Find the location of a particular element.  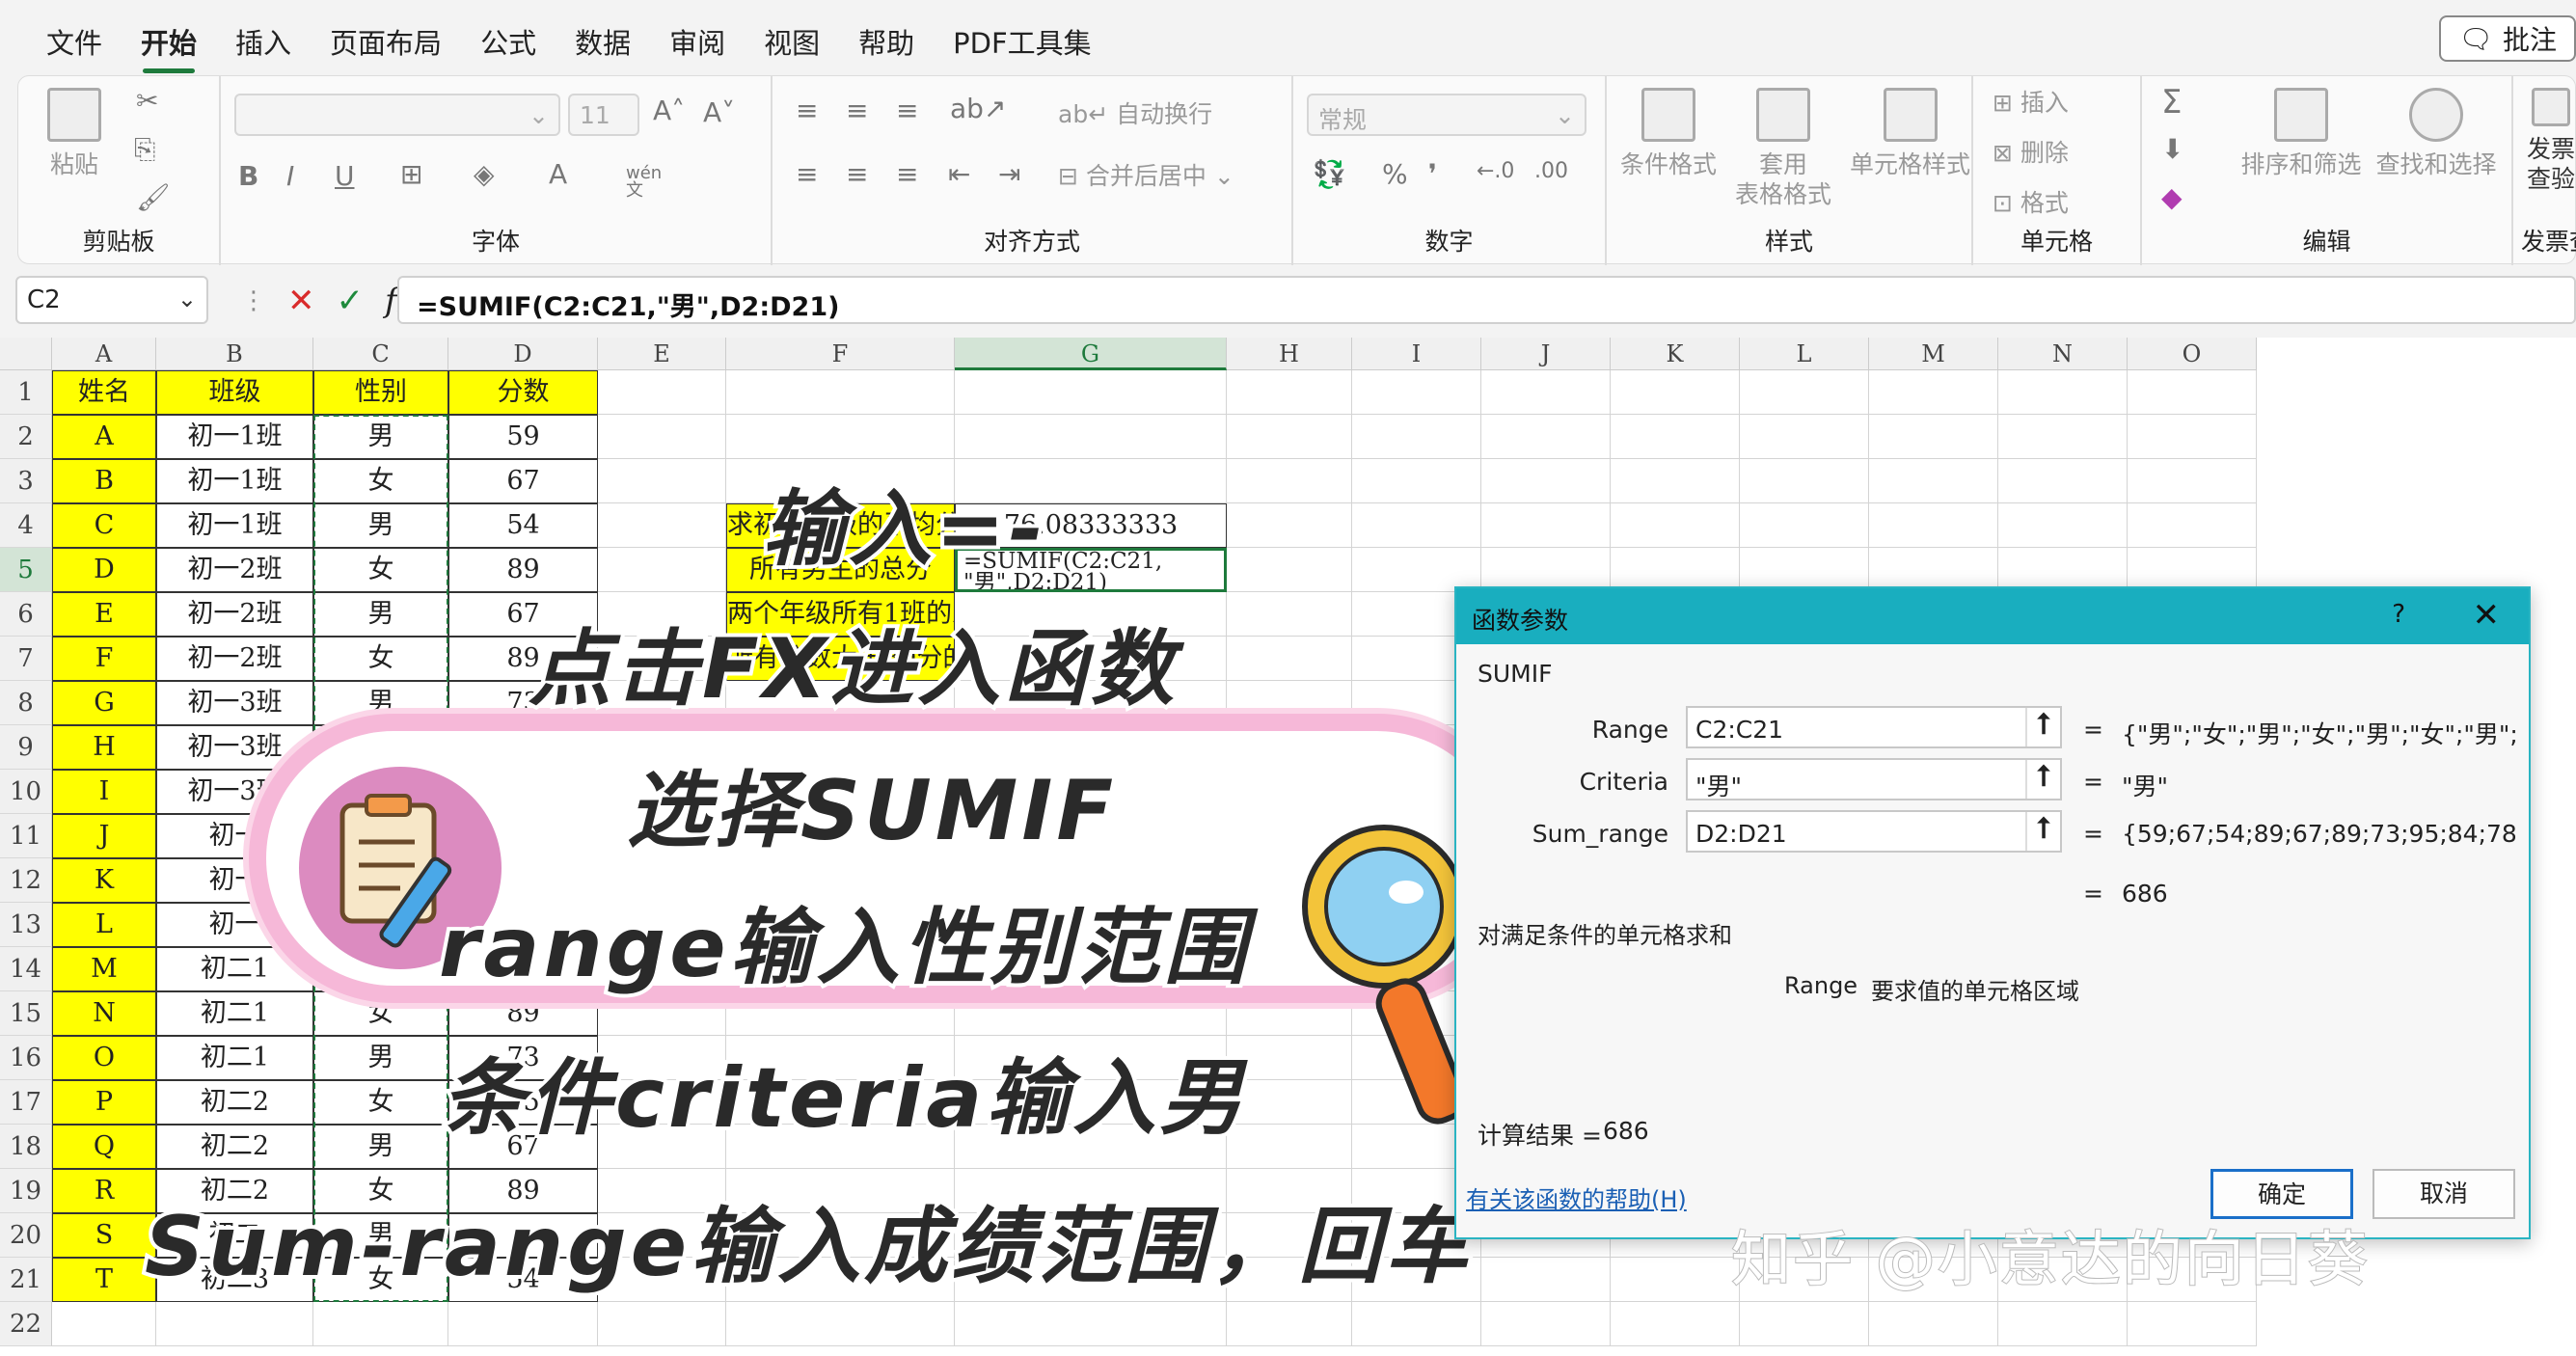

row-header: 2 is located at coordinates (26, 437).